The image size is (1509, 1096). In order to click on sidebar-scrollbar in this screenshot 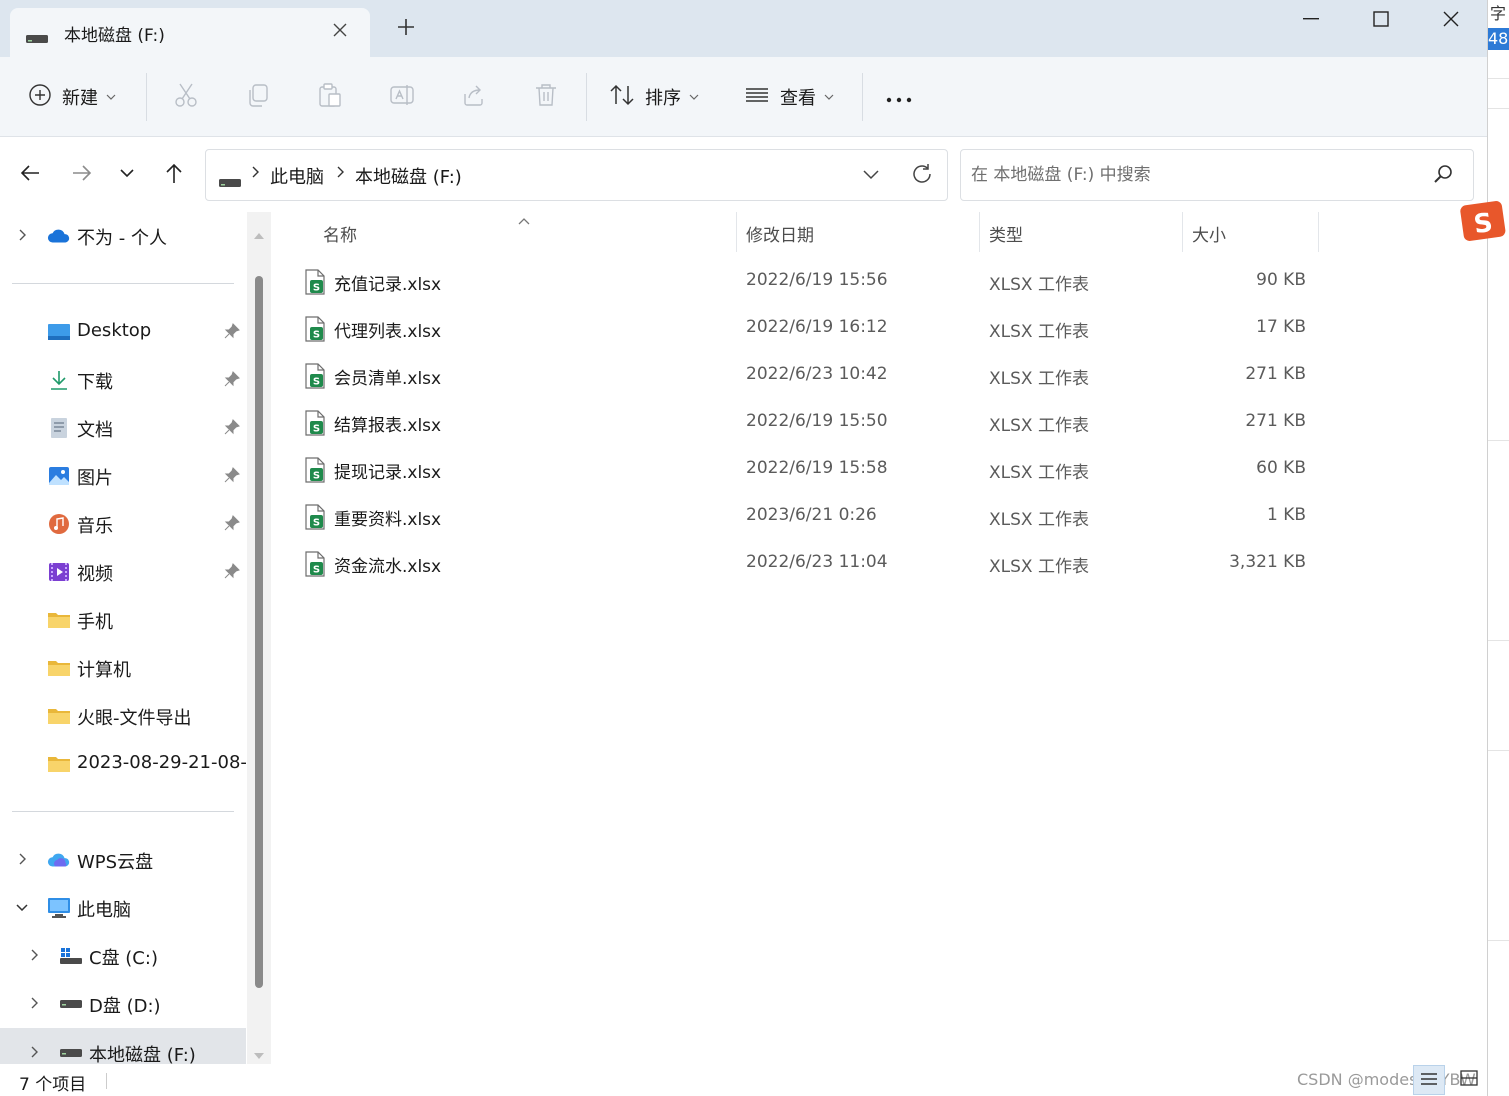, I will do `click(259, 638)`.